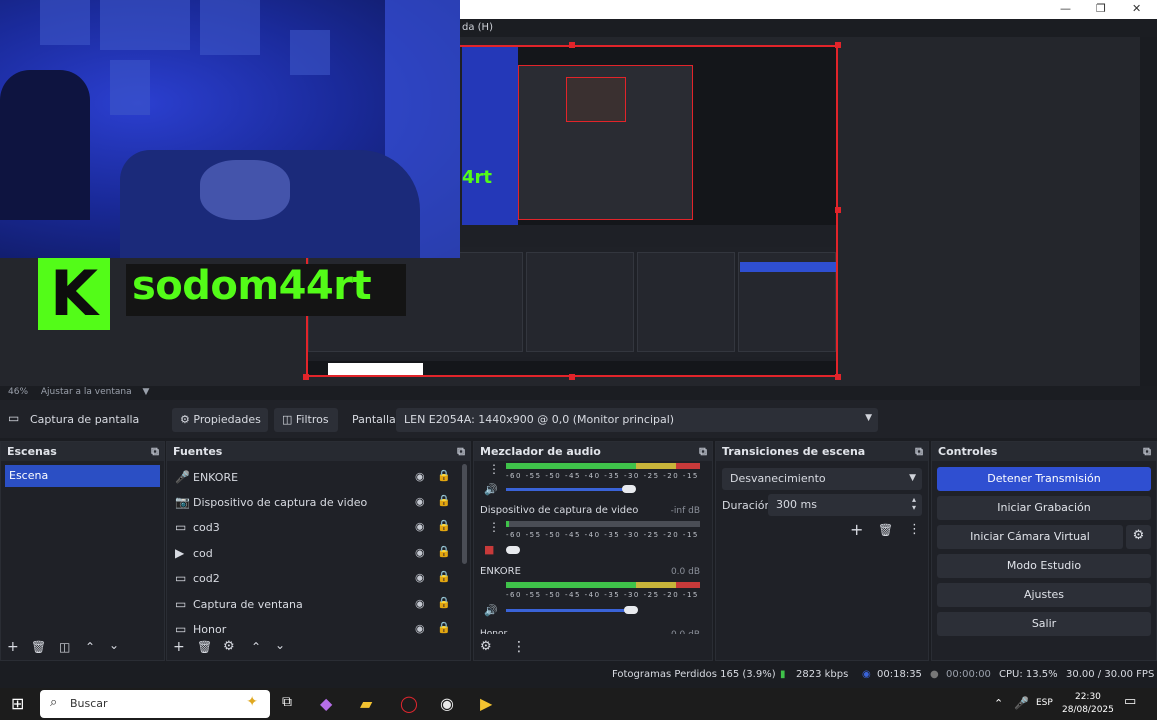  I want to click on streamer-name: sodom44rt, so click(252, 286).